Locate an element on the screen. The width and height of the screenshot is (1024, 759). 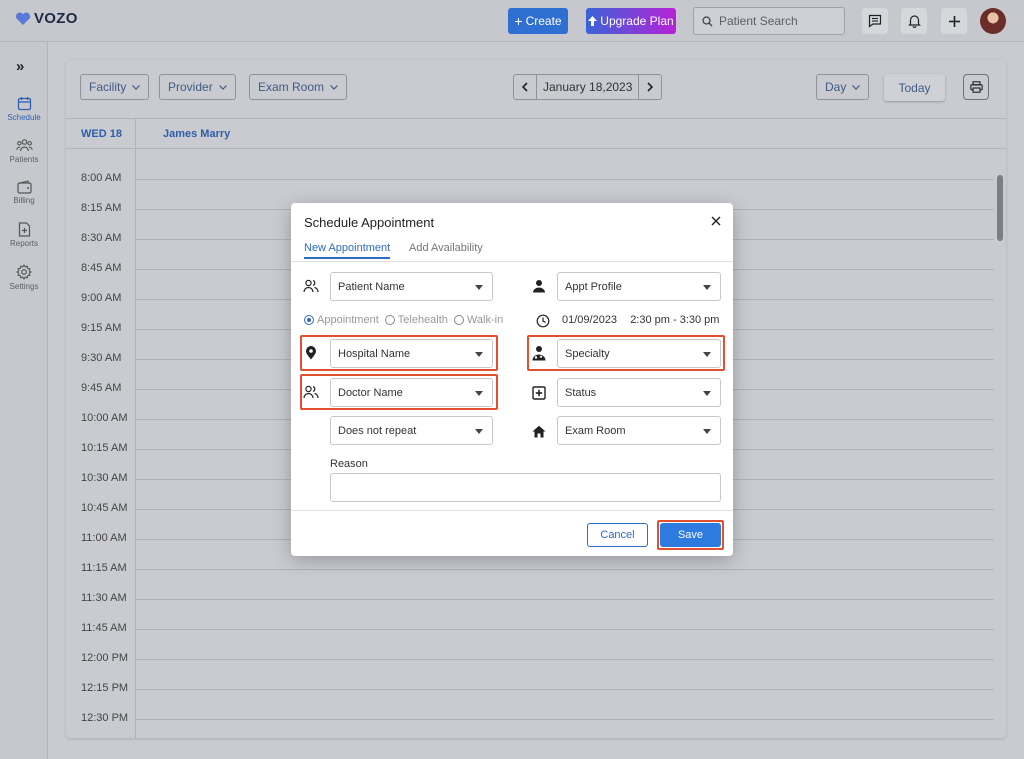
wallet-icon is located at coordinates (24, 187).